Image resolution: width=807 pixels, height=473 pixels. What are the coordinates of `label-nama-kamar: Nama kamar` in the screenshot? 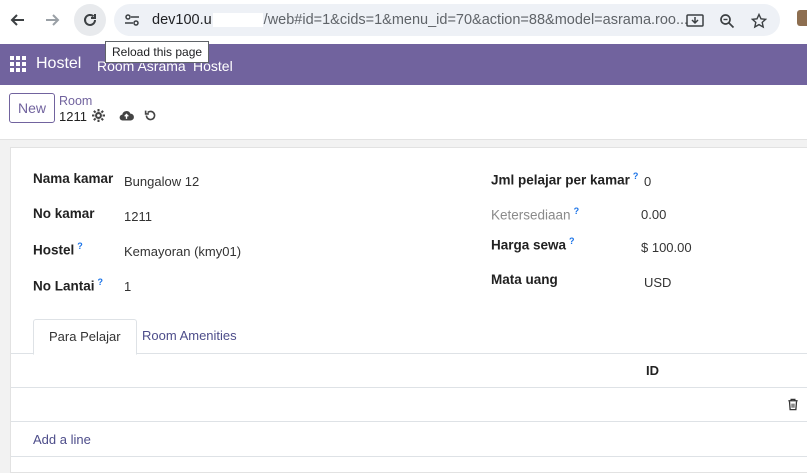 It's located at (73, 178).